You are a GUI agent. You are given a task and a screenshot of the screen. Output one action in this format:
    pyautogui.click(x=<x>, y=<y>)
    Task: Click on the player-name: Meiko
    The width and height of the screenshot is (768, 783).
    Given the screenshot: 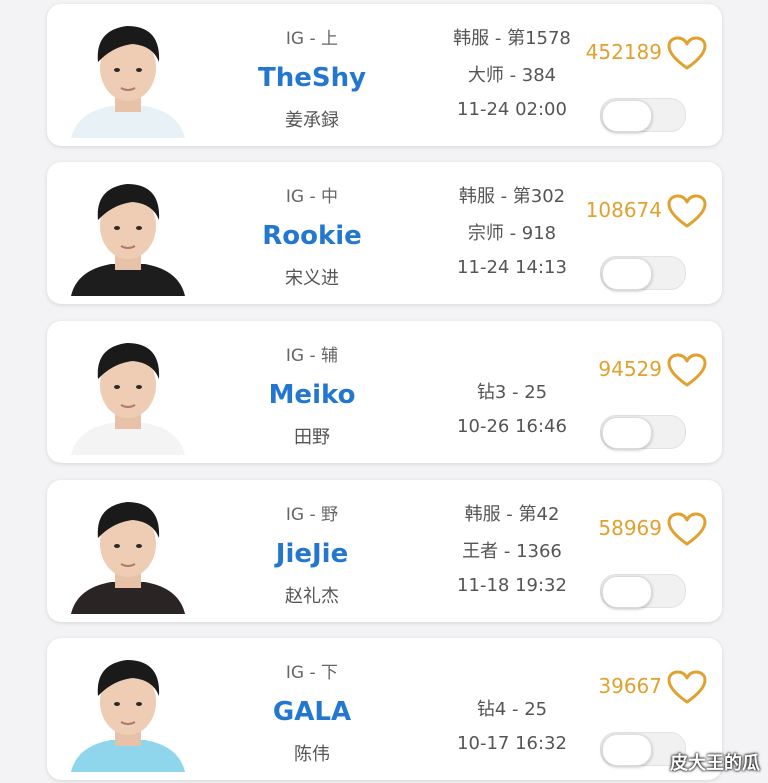 What is the action you would take?
    pyautogui.click(x=312, y=395)
    